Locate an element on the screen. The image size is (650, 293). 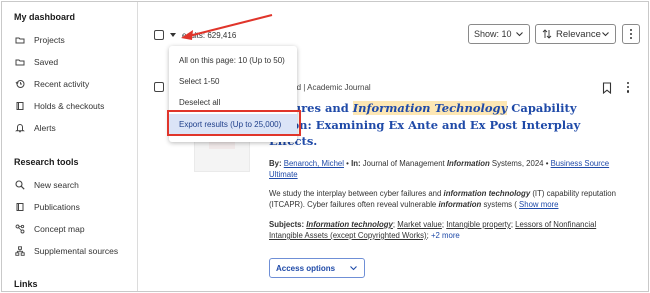
sort-value: Relevance is located at coordinates (578, 34).